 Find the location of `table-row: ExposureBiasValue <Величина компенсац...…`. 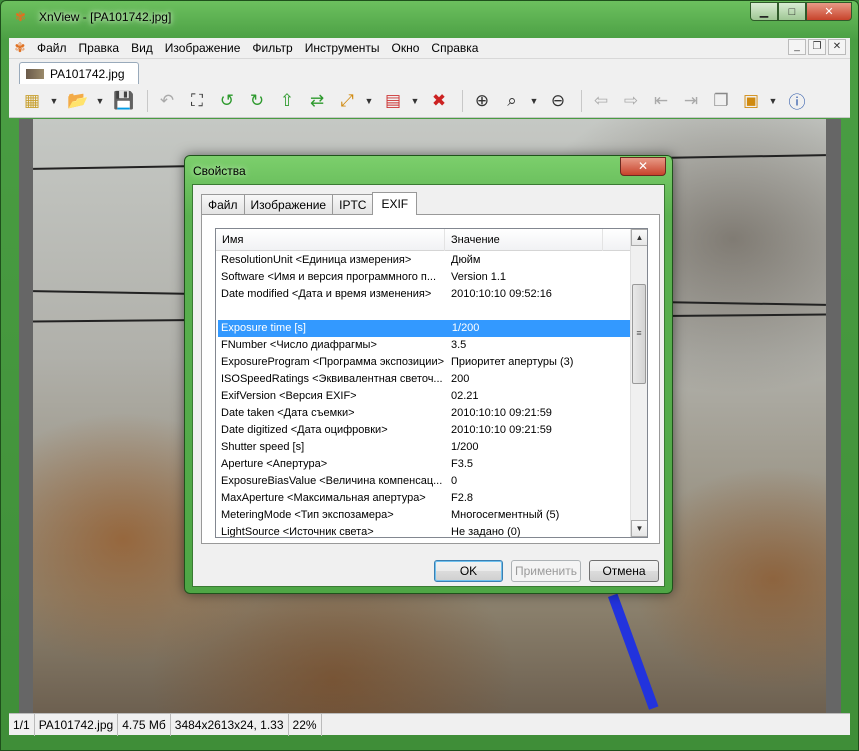

table-row: ExposureBiasValue <Величина компенсац...… is located at coordinates (423, 481).